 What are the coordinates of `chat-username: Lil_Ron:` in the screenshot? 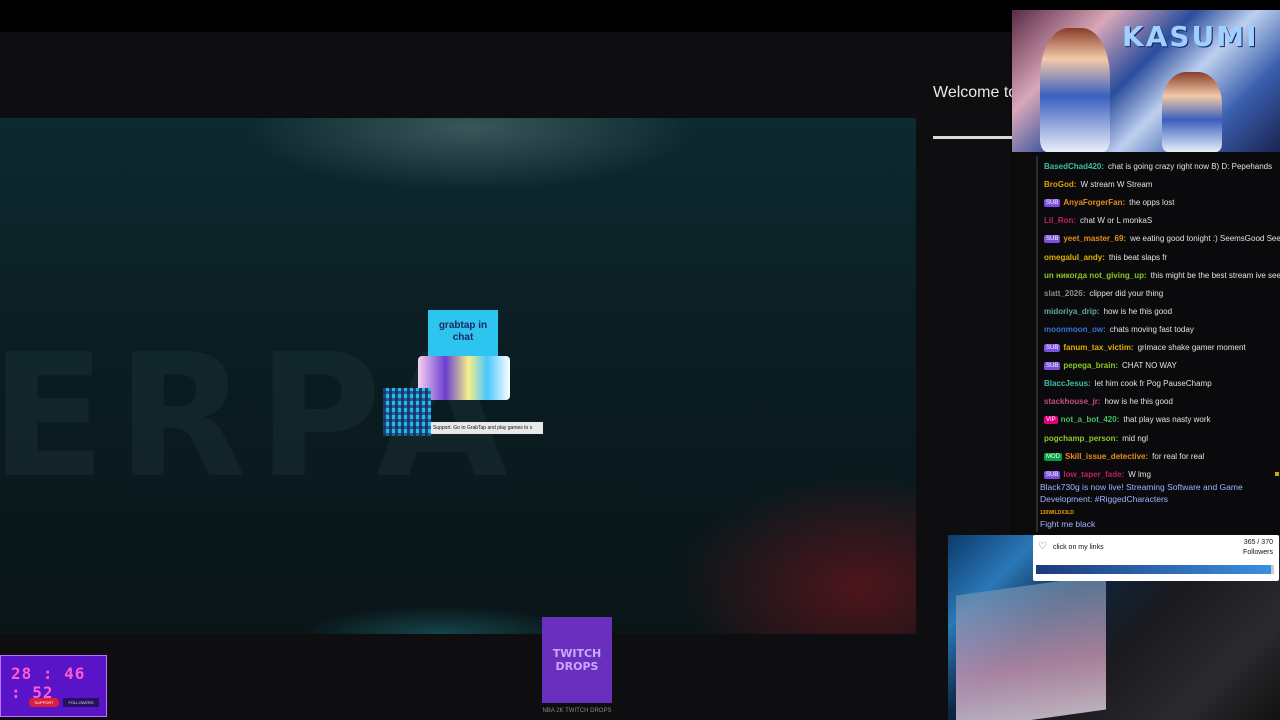 It's located at (1060, 220).